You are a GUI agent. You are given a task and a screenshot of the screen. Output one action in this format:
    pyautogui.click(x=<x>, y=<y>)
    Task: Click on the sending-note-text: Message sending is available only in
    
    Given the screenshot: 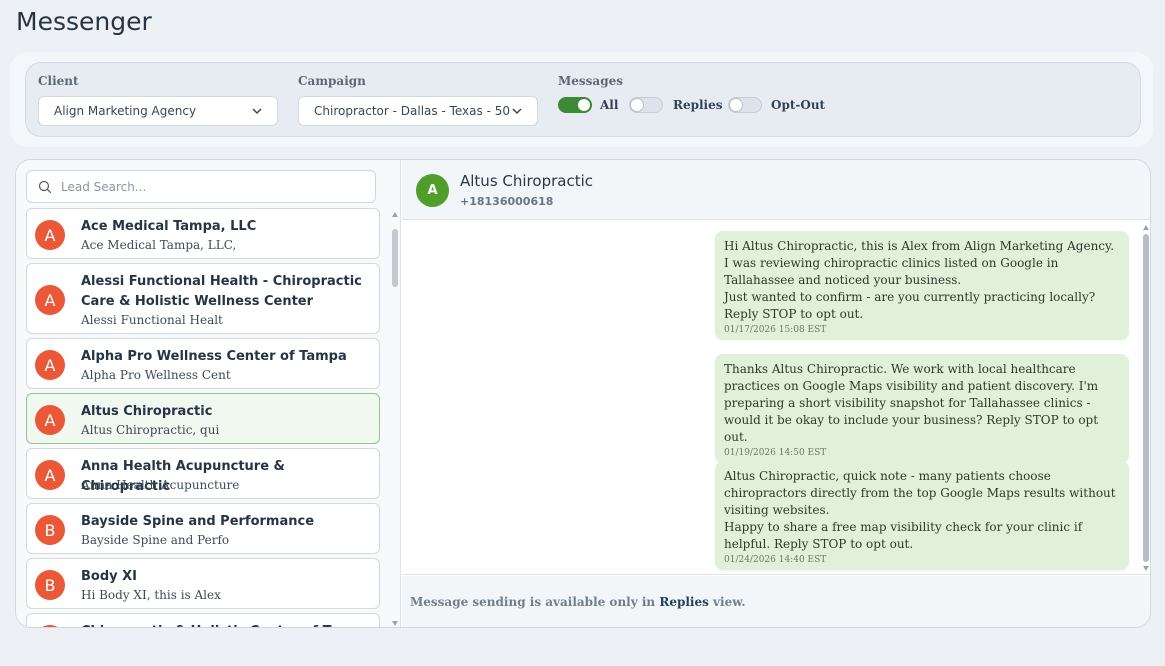 What is the action you would take?
    pyautogui.click(x=533, y=602)
    